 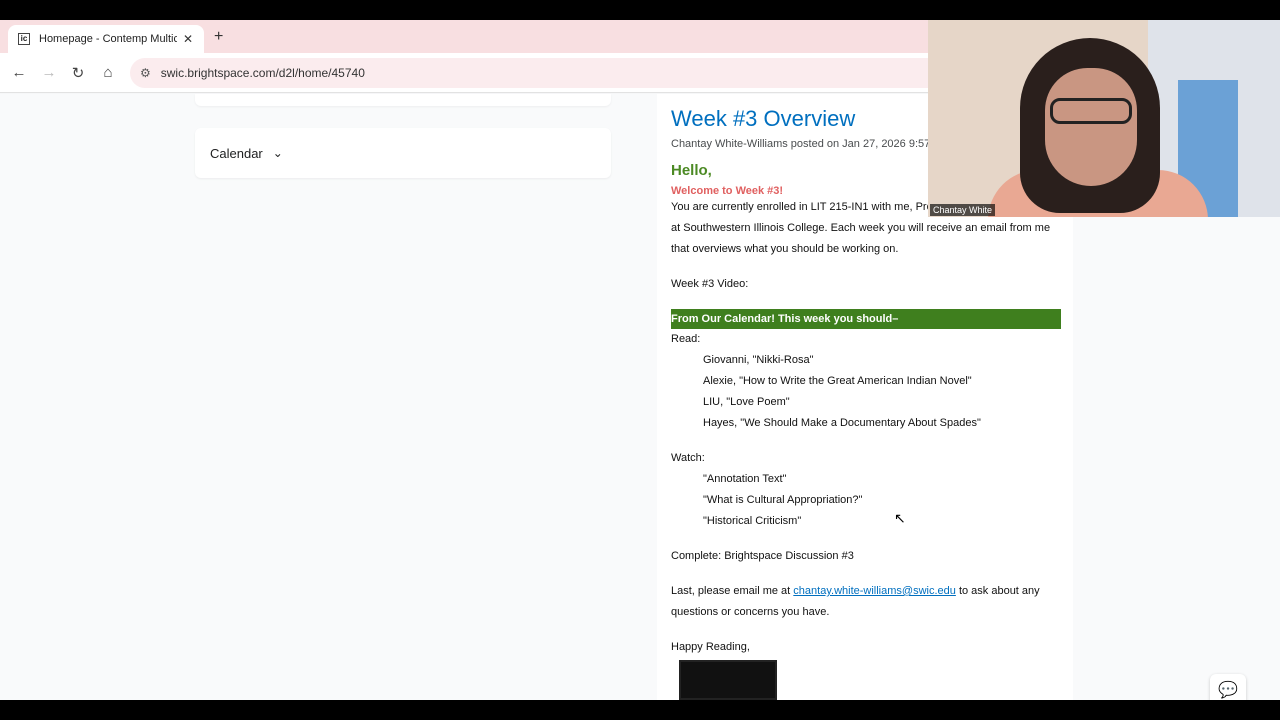 I want to click on close-tab-icon: ✕, so click(x=188, y=39).